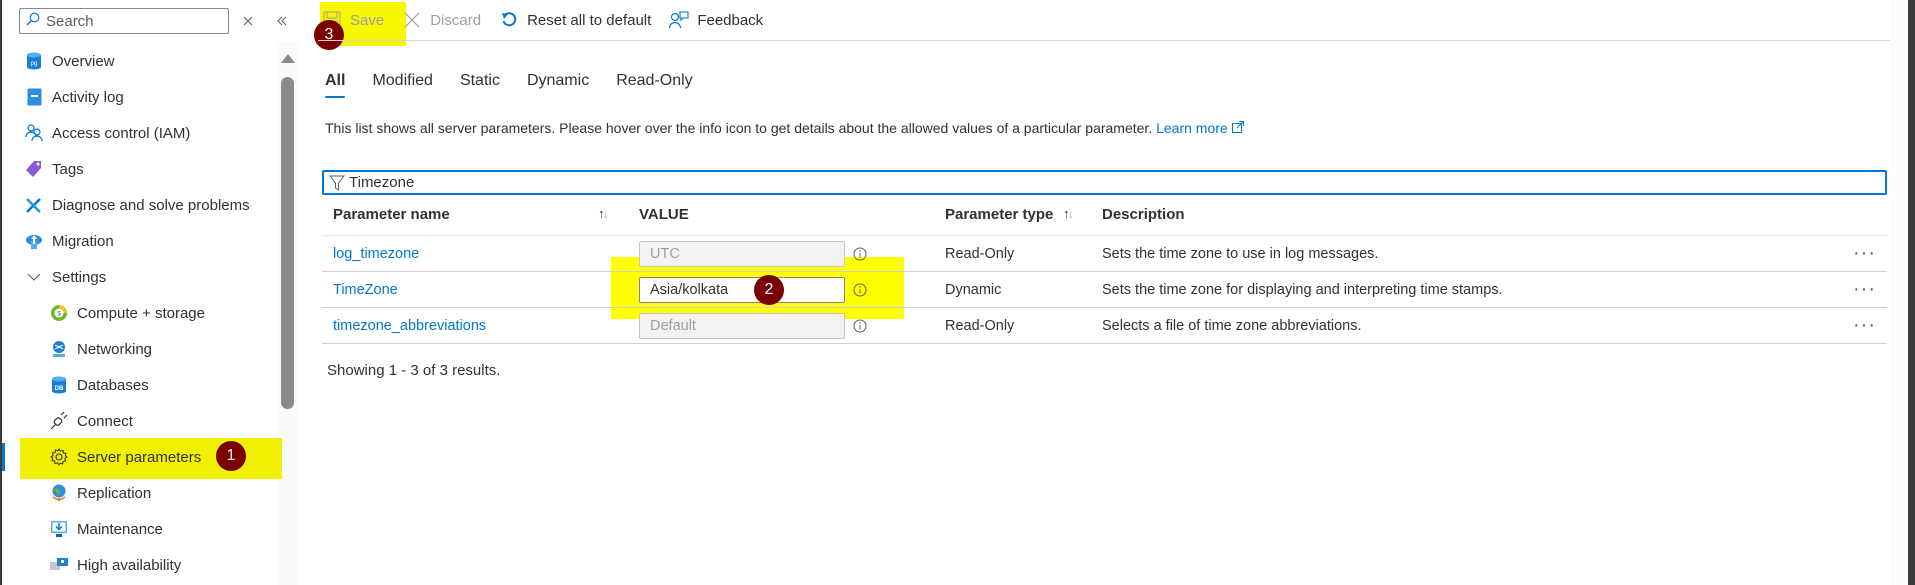 The image size is (1915, 585). Describe the element at coordinates (558, 85) in the screenshot. I see `tab-dynamic: Dynamic` at that location.